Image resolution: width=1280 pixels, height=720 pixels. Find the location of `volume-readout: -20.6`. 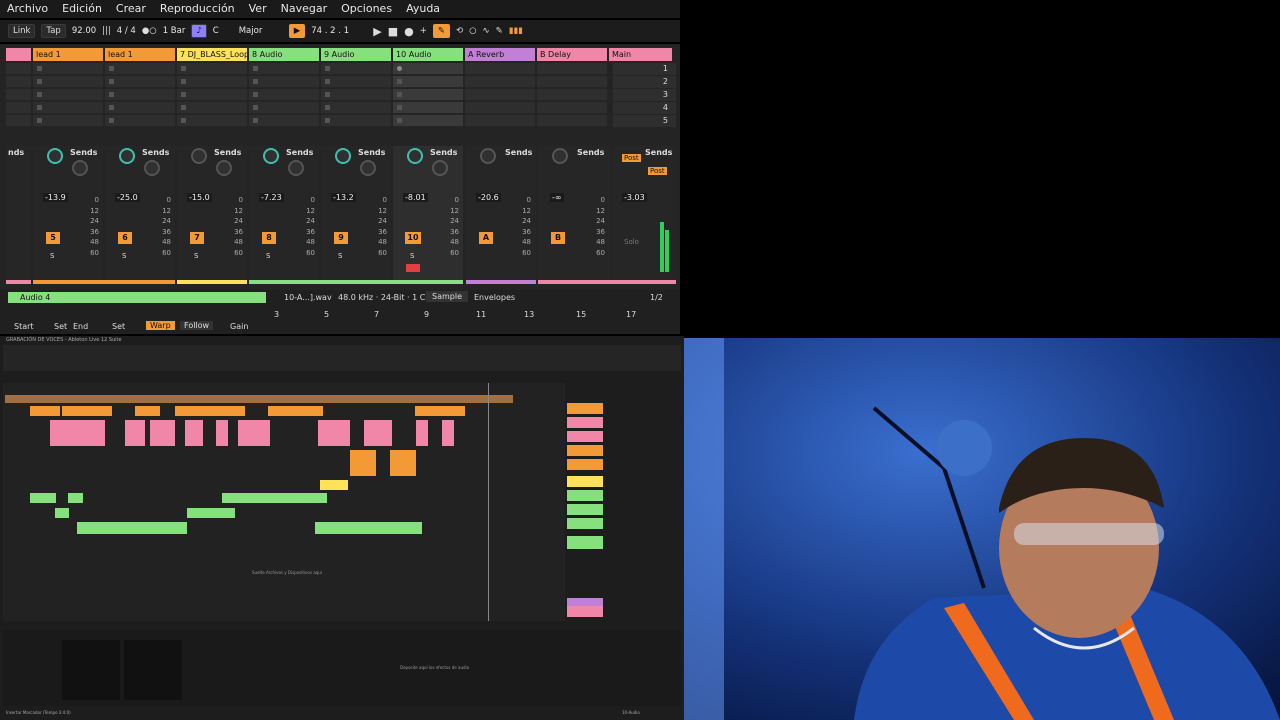

volume-readout: -20.6 is located at coordinates (488, 197).